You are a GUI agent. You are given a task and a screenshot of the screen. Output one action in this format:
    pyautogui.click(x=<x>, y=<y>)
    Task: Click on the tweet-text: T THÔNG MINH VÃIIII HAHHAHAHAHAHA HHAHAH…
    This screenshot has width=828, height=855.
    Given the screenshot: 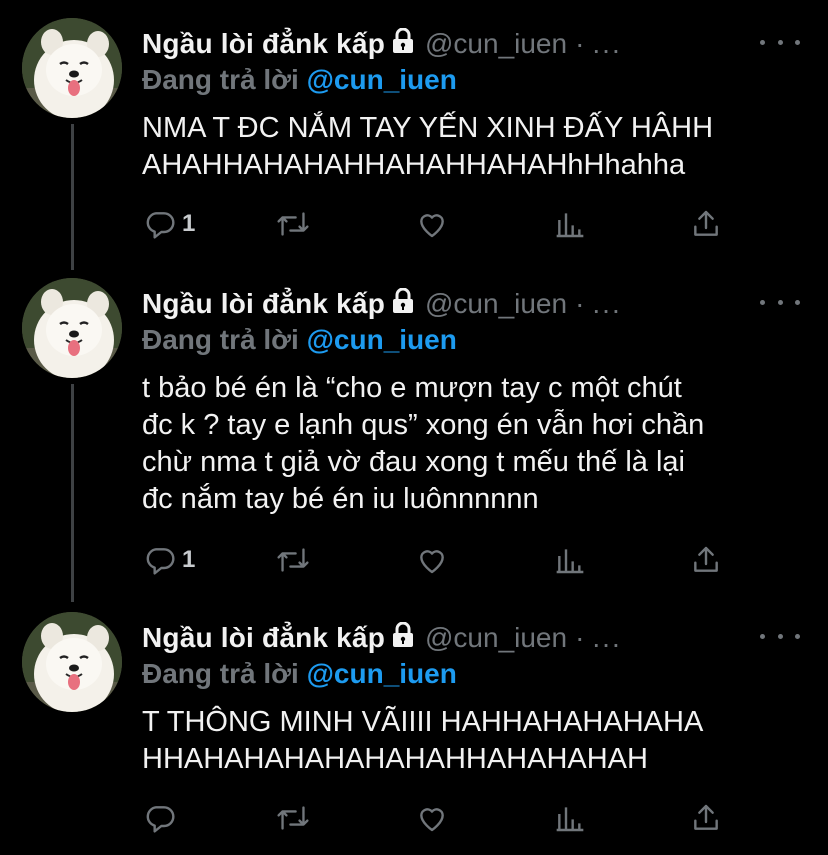 What is the action you would take?
    pyautogui.click(x=477, y=741)
    